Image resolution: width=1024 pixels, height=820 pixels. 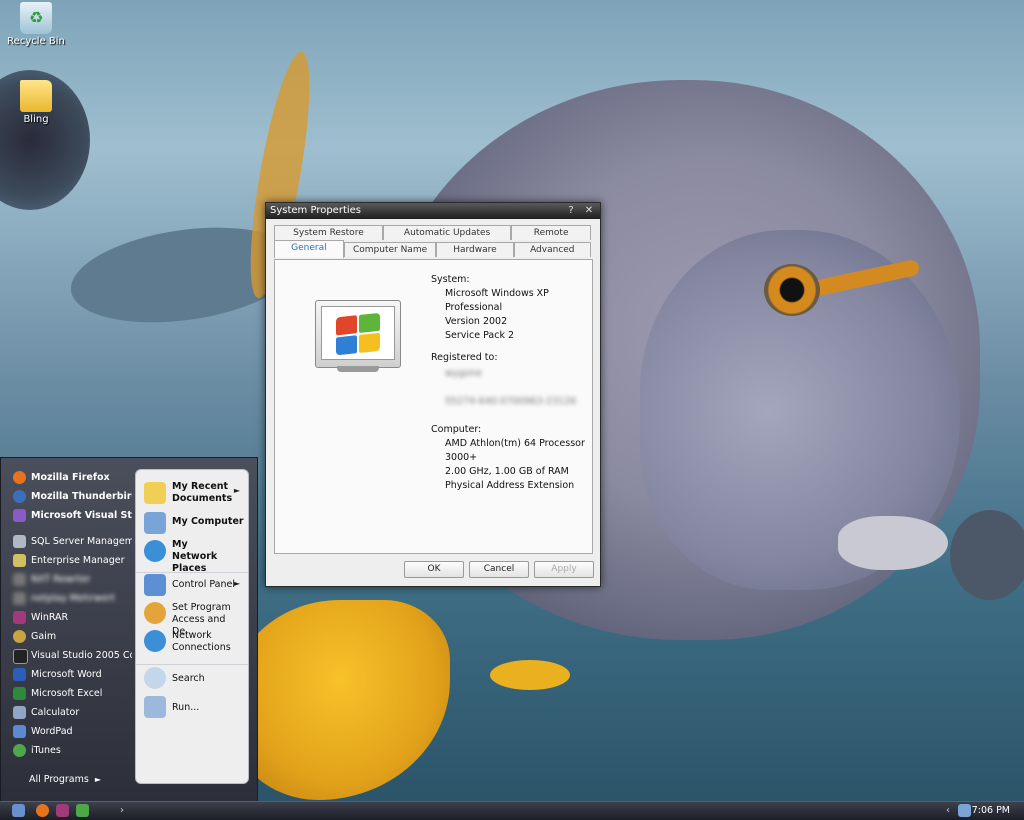 I want to click on word-icon, so click(x=19, y=674).